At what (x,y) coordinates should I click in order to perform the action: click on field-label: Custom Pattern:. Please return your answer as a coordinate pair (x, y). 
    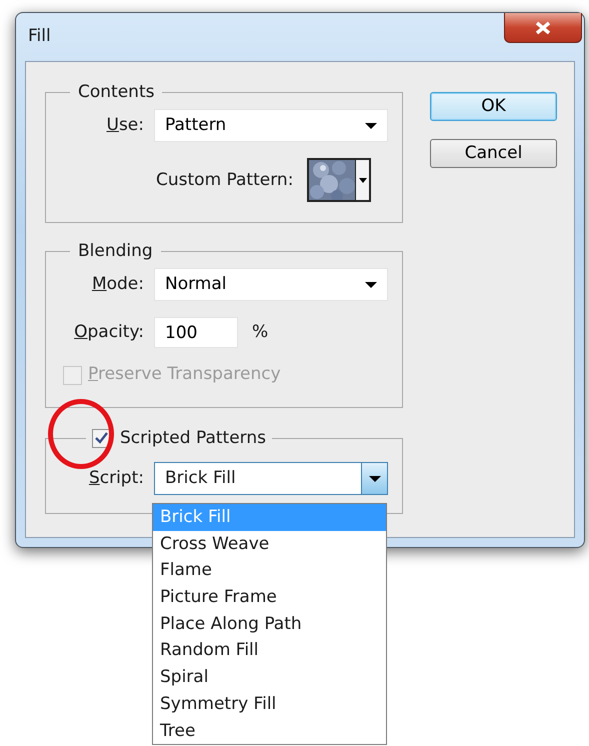
    Looking at the image, I should click on (225, 180).